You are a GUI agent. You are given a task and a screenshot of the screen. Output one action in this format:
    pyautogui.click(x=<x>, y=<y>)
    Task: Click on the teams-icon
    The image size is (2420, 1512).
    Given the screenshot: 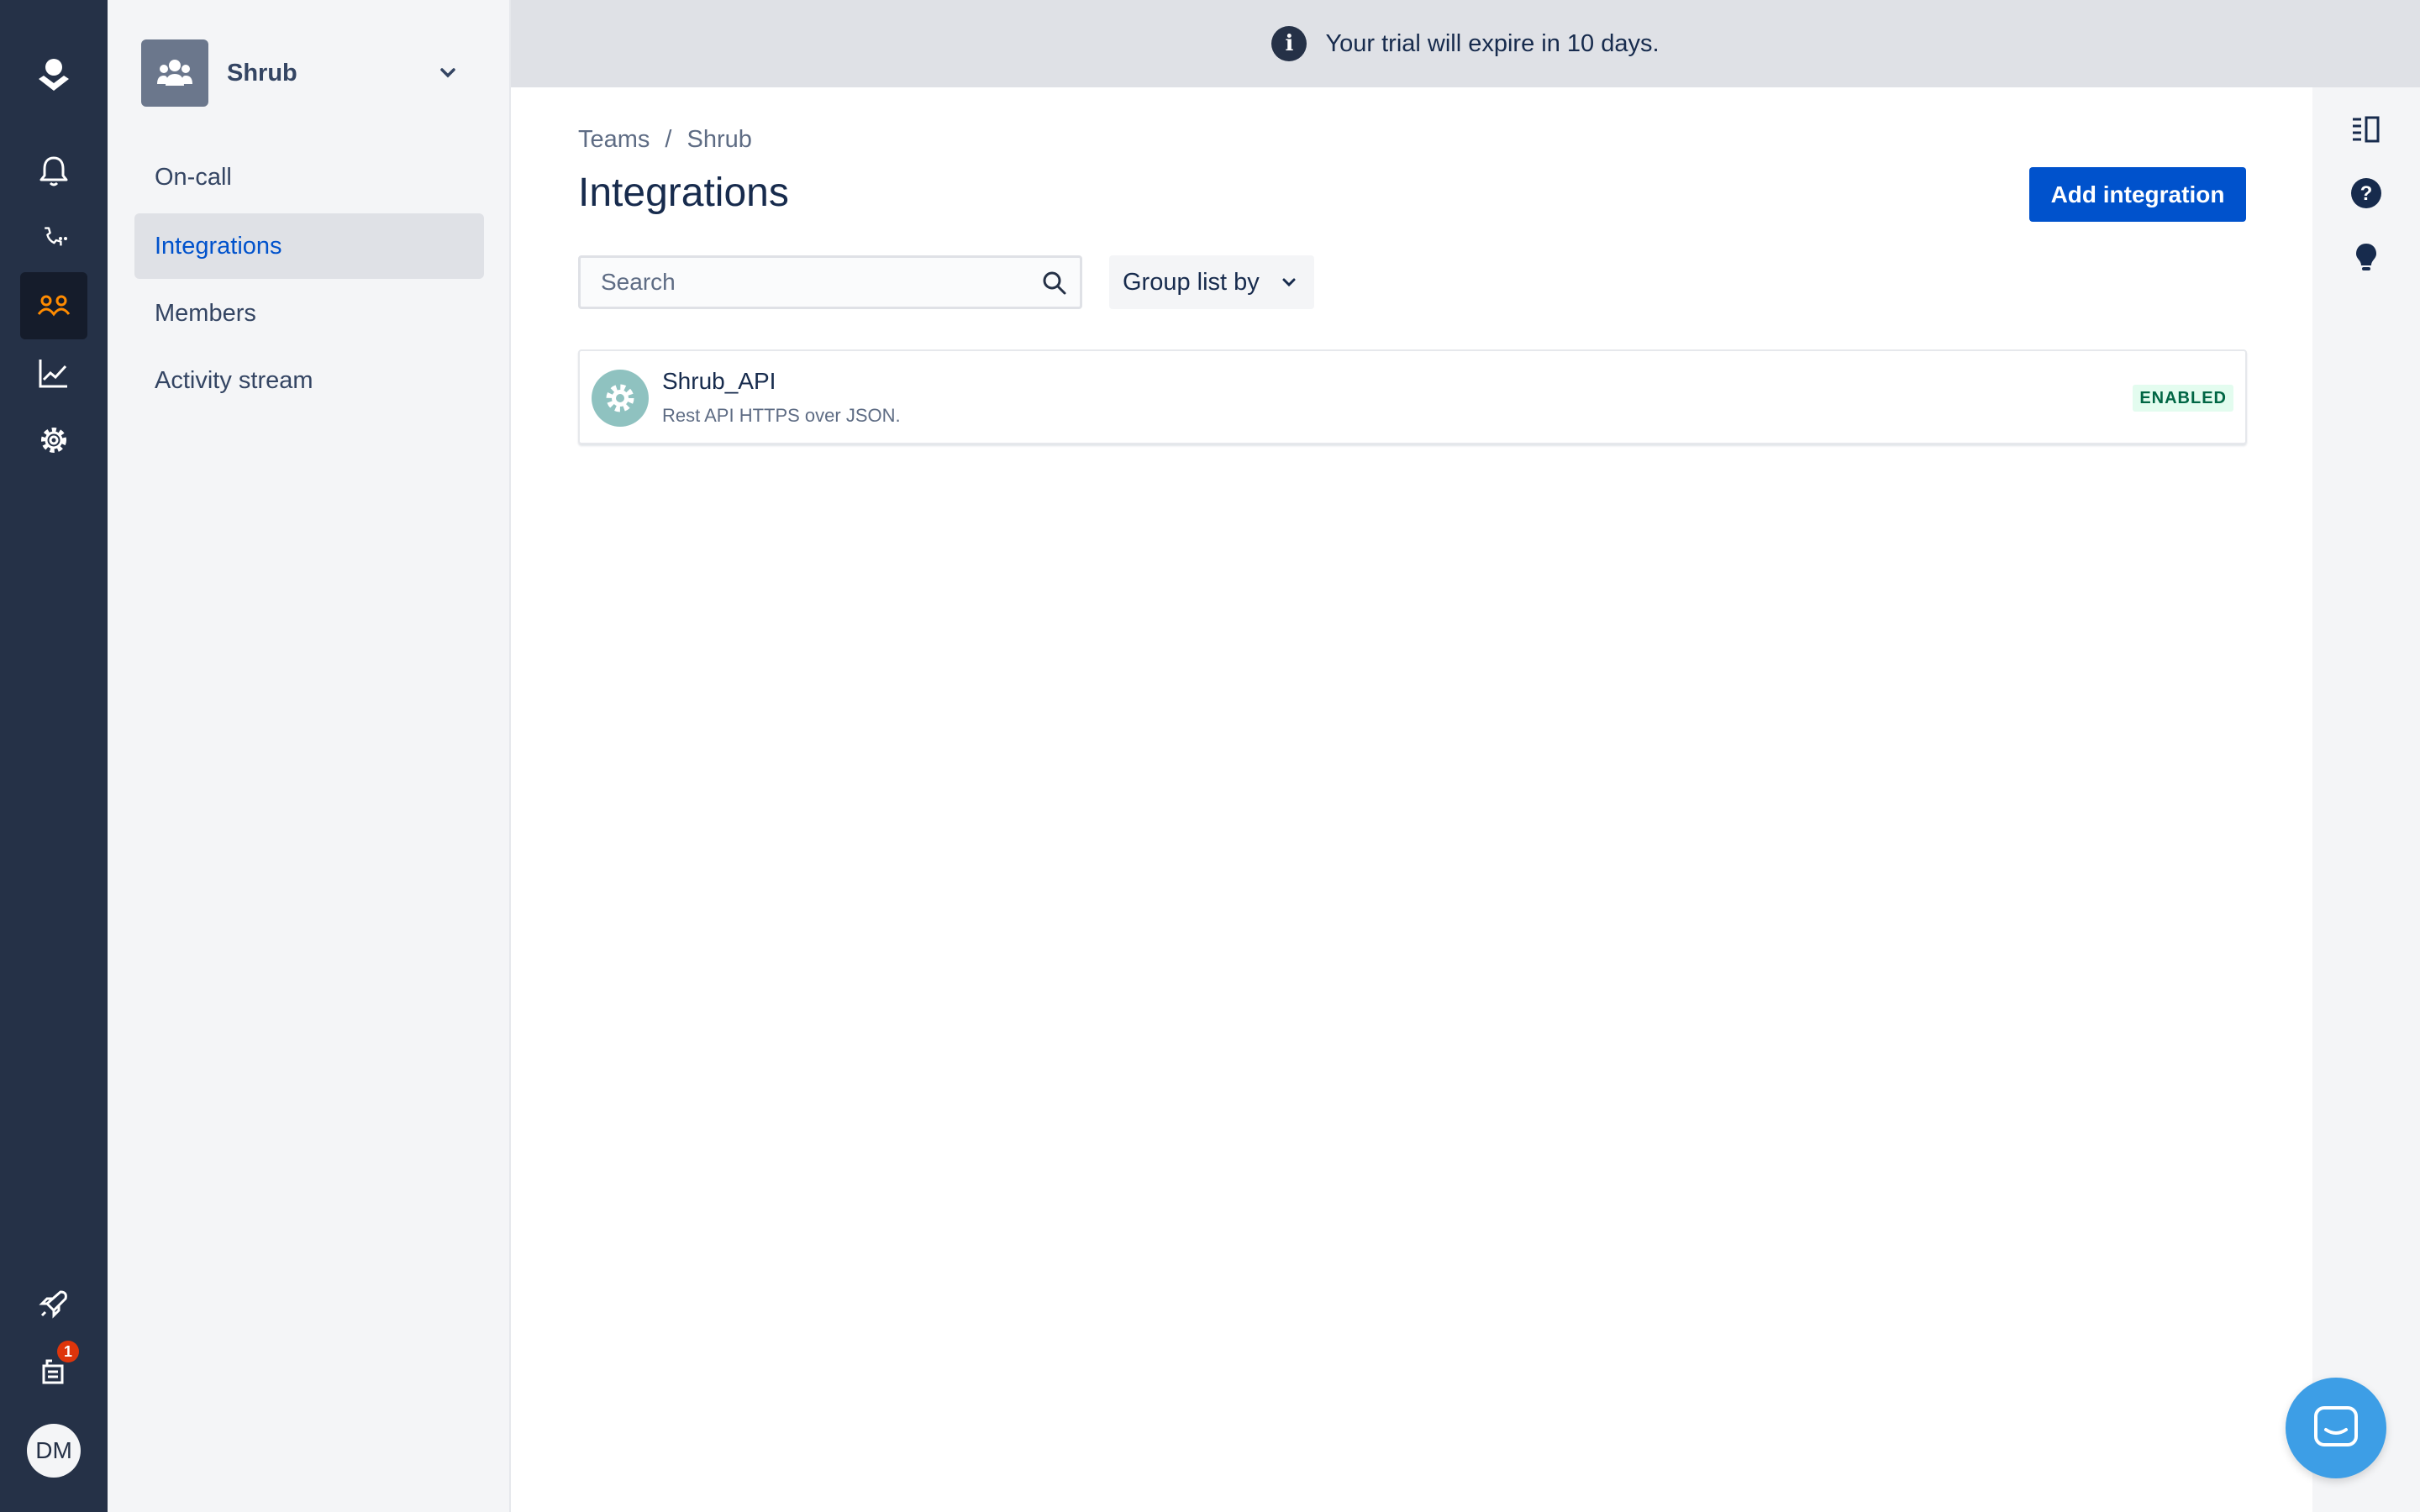 What is the action you would take?
    pyautogui.click(x=54, y=306)
    